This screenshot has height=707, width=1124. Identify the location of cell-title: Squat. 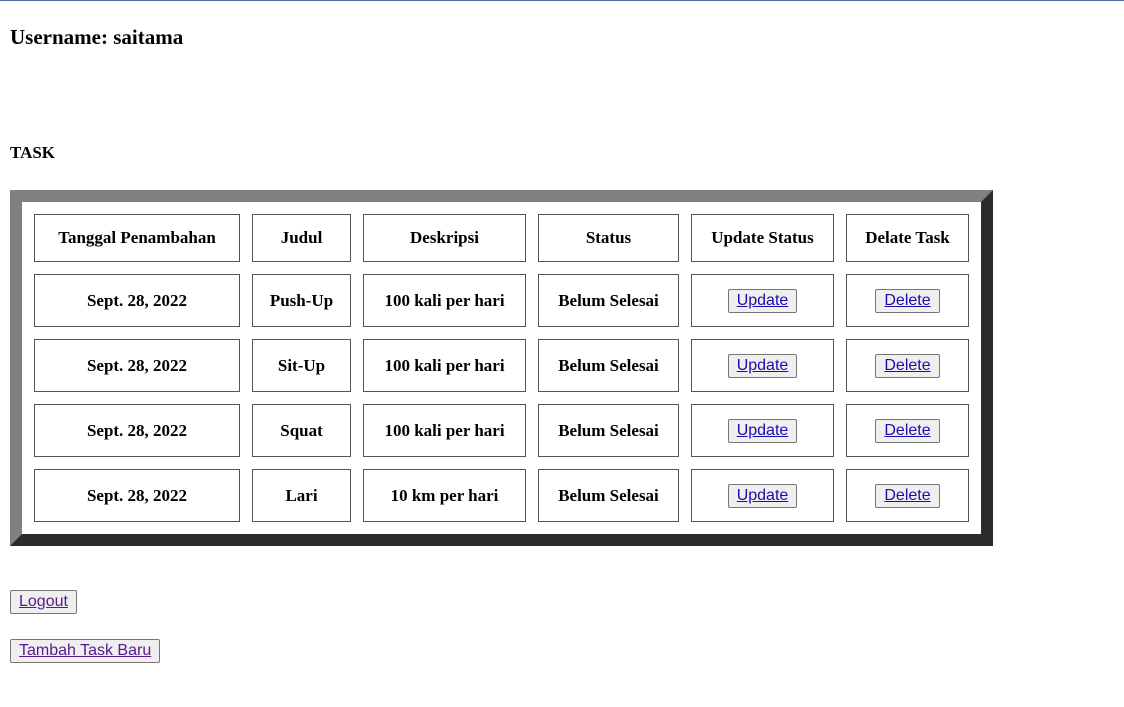
(301, 430).